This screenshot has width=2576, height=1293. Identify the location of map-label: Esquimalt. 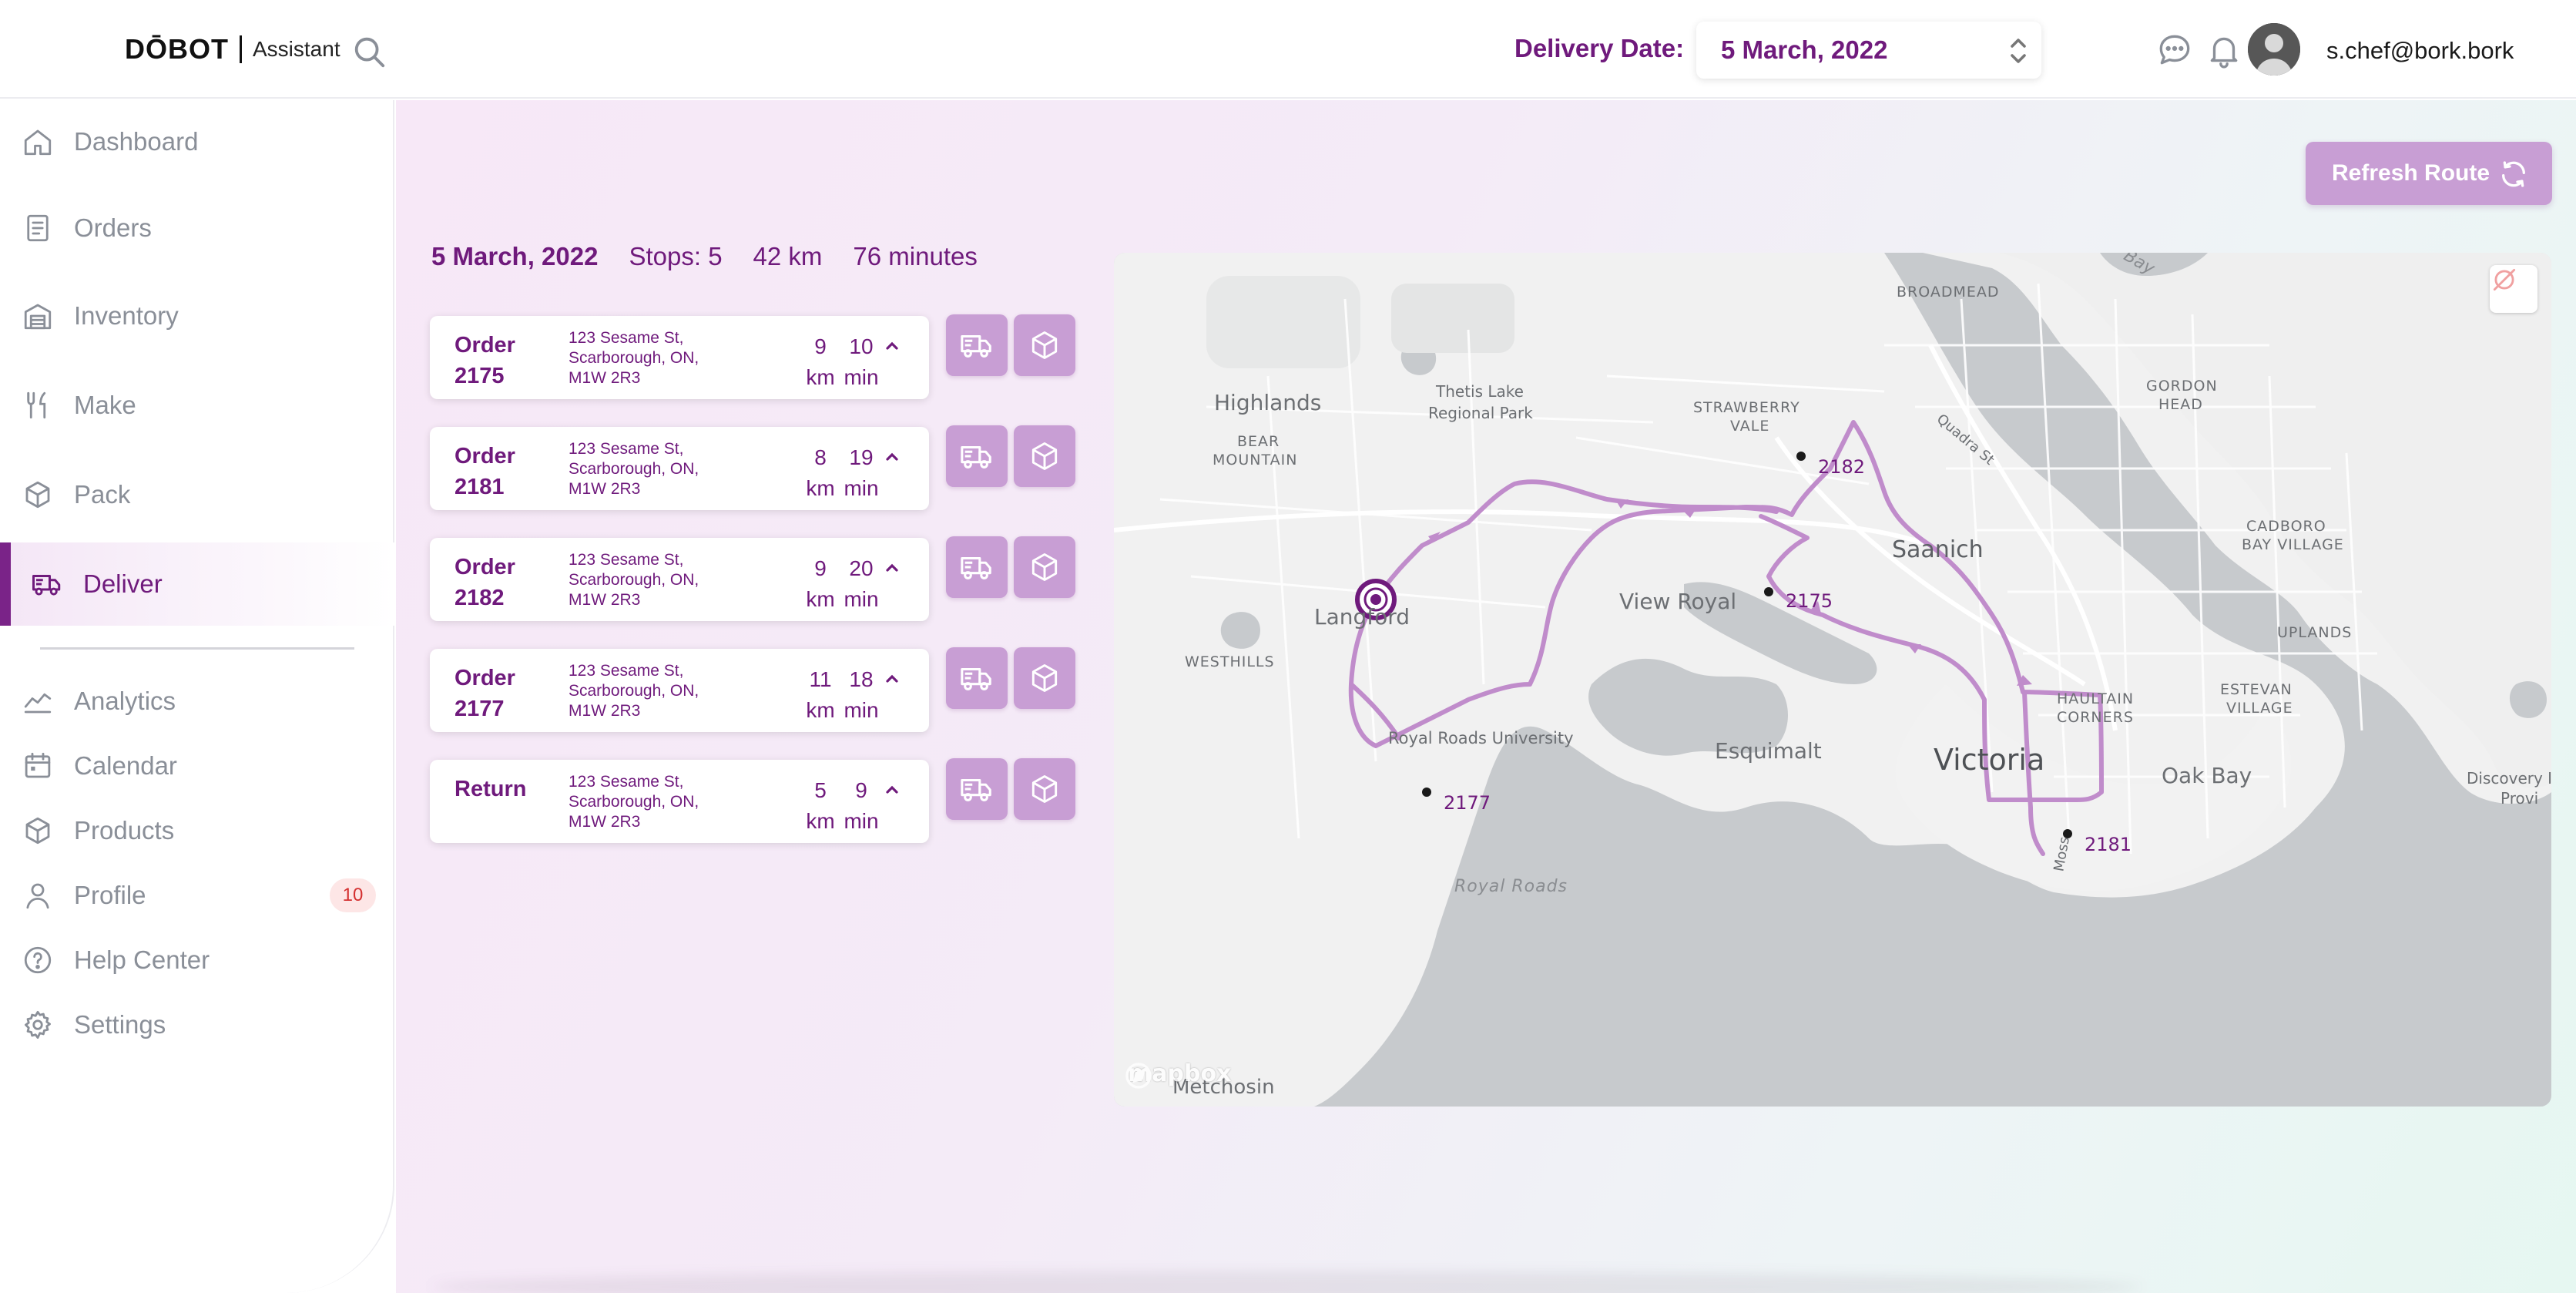
(1768, 751).